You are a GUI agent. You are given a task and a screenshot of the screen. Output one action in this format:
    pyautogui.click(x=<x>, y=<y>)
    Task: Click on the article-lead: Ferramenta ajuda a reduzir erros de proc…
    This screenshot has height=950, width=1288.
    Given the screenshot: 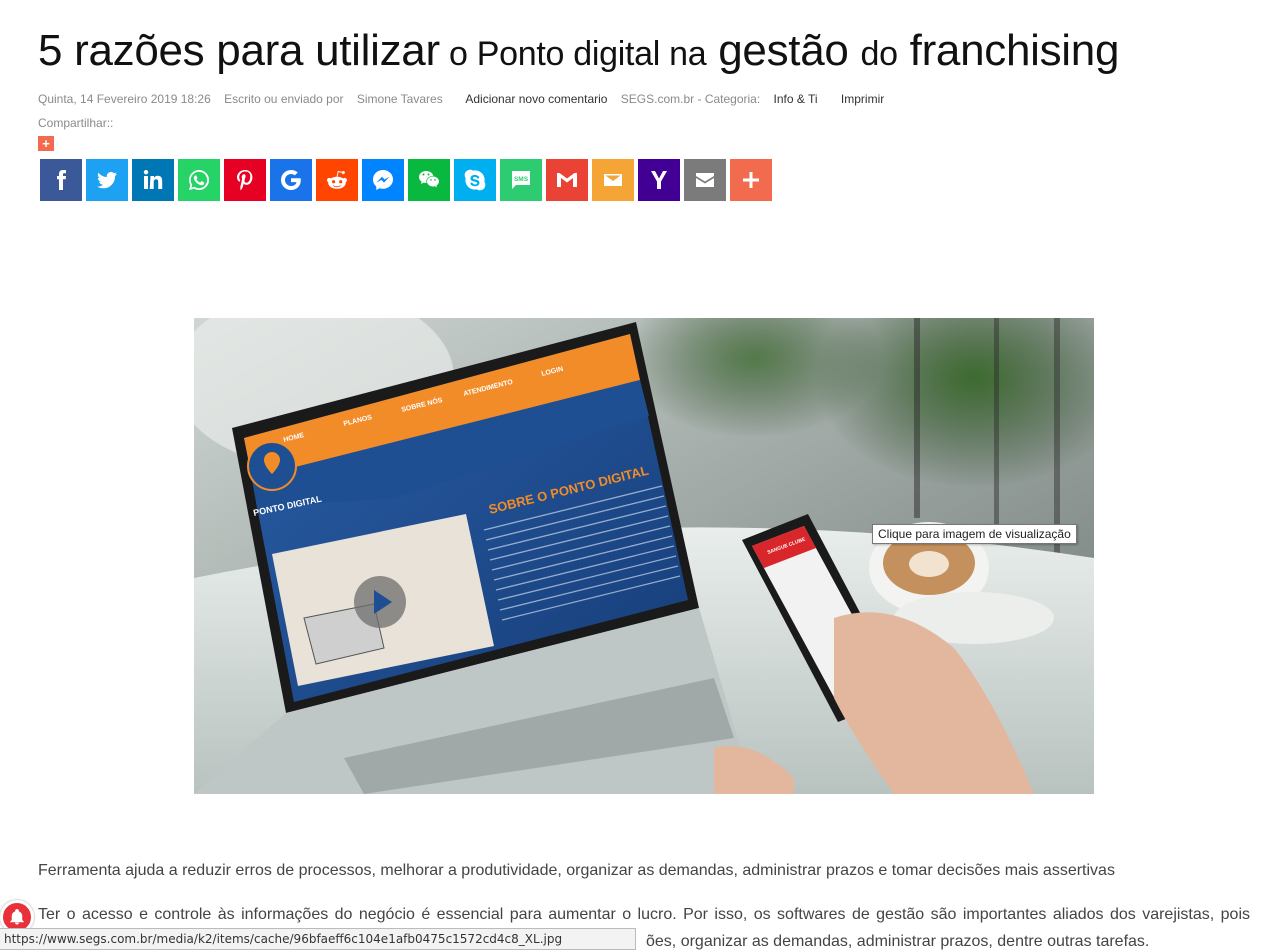 What is the action you would take?
    pyautogui.click(x=576, y=870)
    